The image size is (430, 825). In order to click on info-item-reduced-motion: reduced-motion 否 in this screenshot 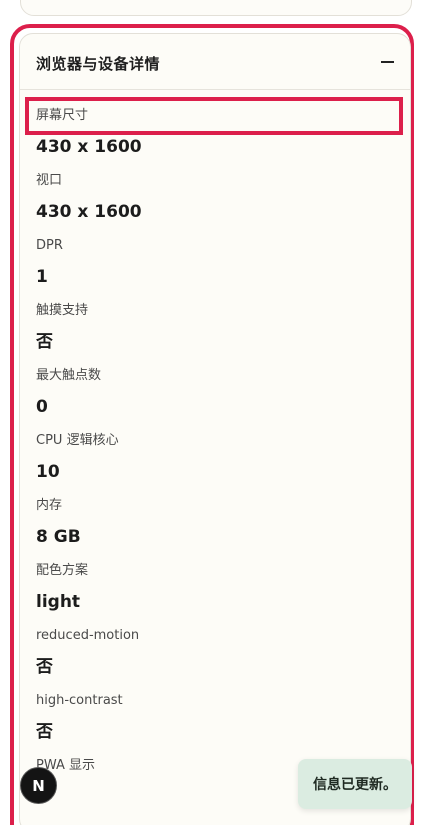, I will do `click(216, 652)`.